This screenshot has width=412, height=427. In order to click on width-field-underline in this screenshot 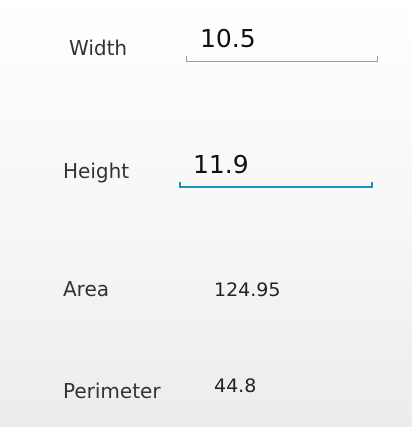, I will do `click(282, 59)`.